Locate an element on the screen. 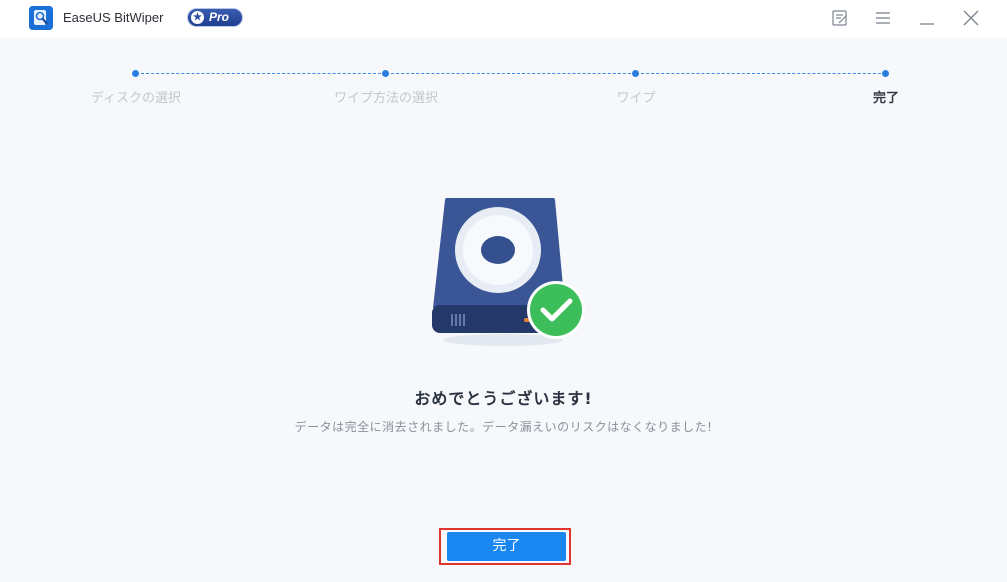  step-label-select-method: ワイプ方法の選択 is located at coordinates (386, 98).